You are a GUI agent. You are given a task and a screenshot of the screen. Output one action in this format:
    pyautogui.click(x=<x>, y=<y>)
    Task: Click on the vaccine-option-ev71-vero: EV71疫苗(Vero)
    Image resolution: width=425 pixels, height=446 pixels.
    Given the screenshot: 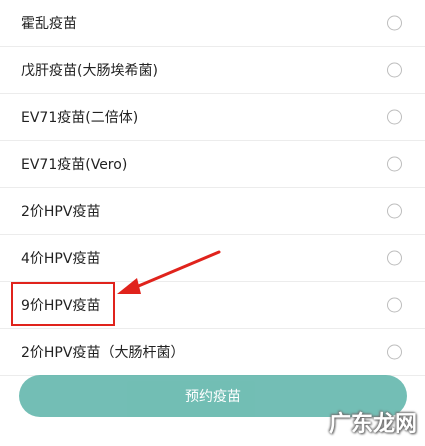 What is the action you would take?
    pyautogui.click(x=212, y=164)
    